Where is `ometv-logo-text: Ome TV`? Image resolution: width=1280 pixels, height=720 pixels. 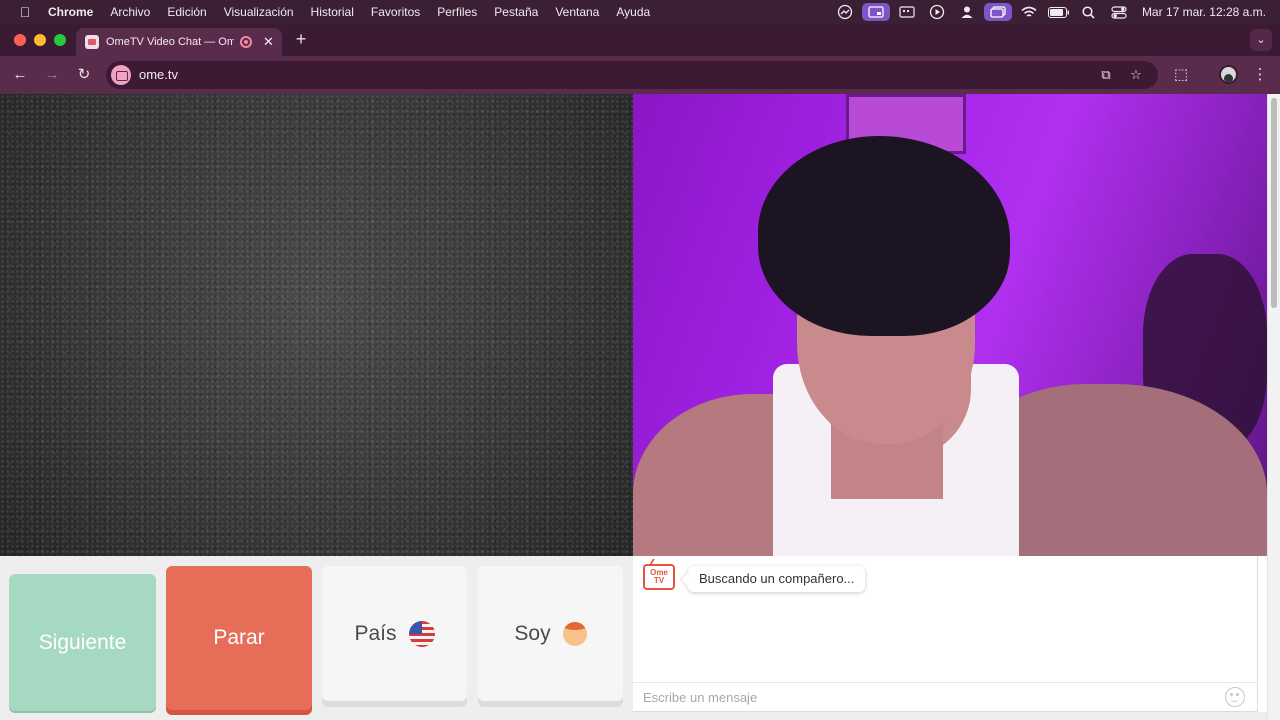 ometv-logo-text: Ome TV is located at coordinates (659, 576).